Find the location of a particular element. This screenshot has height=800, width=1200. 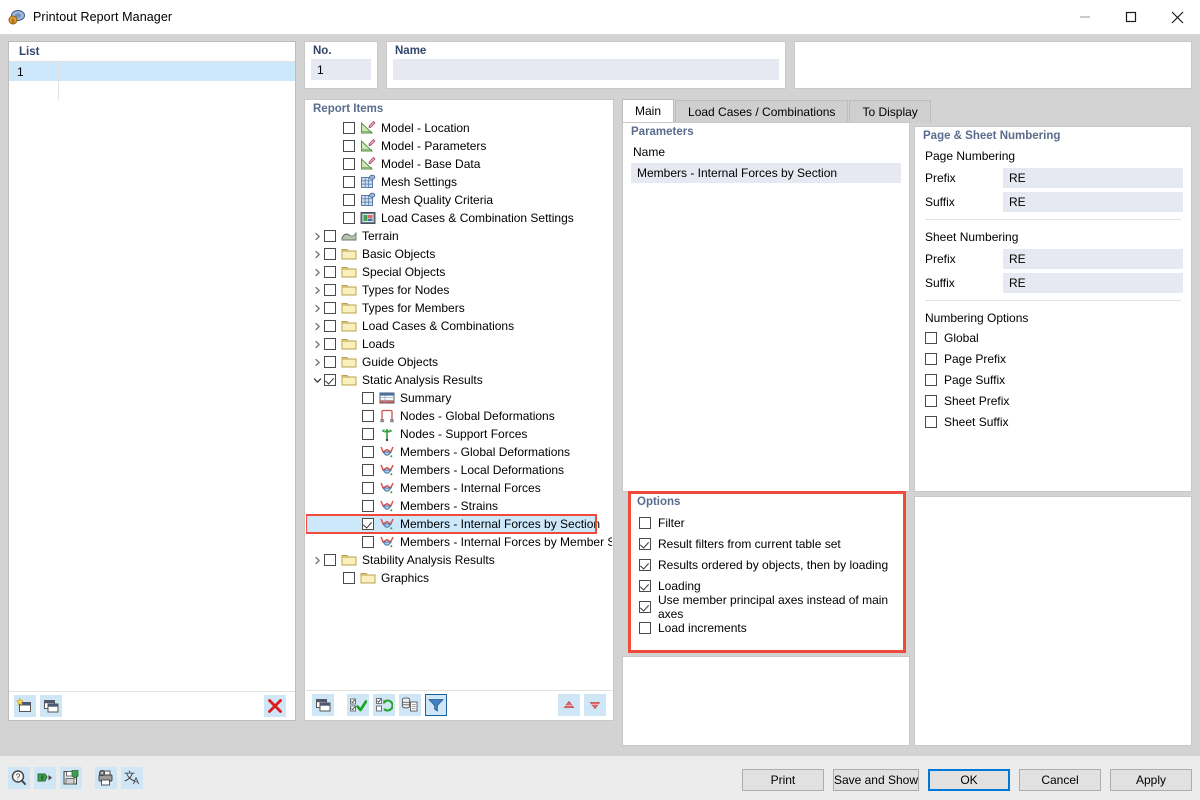

ok-button: OK is located at coordinates (969, 780).